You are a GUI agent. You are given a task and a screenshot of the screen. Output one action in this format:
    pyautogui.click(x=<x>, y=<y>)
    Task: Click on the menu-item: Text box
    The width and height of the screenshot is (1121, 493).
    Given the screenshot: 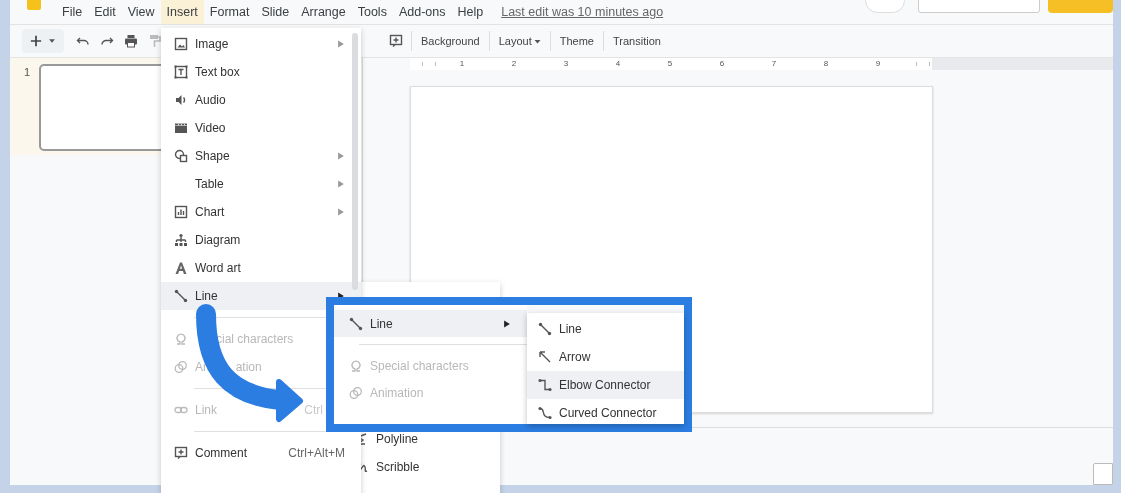 What is the action you would take?
    pyautogui.click(x=261, y=72)
    